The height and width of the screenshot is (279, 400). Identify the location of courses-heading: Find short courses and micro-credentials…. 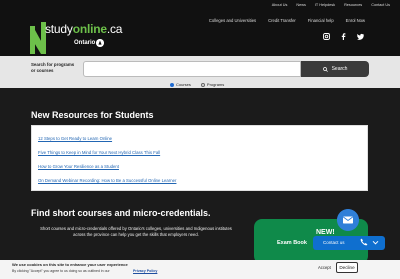
(121, 213).